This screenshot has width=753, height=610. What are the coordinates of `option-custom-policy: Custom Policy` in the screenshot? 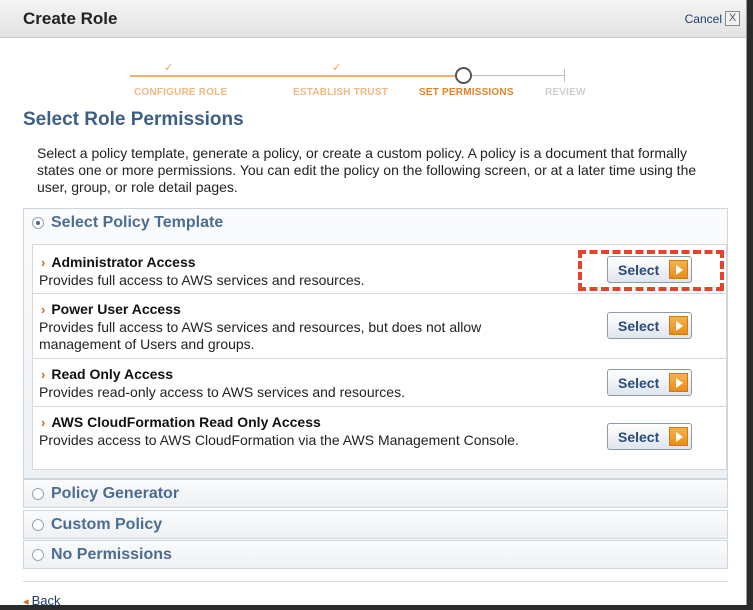 It's located at (375, 524).